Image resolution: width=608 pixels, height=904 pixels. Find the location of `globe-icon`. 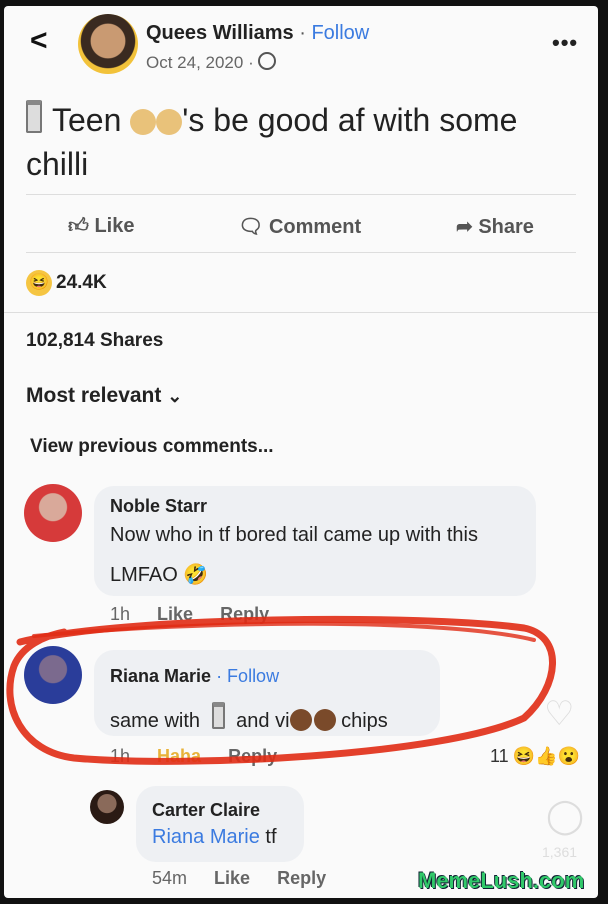

globe-icon is located at coordinates (266, 61).